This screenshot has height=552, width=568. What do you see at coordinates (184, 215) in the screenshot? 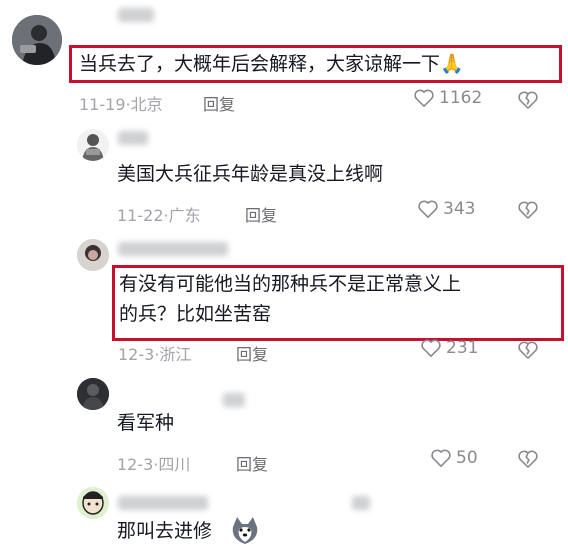
I see `comment-location: 广东` at bounding box center [184, 215].